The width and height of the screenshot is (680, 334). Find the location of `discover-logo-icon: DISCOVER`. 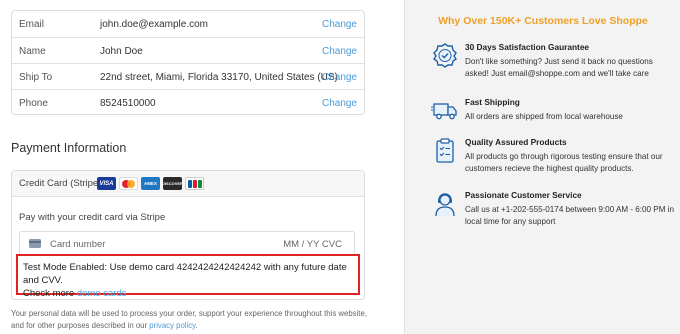

discover-logo-icon: DISCOVER is located at coordinates (172, 183).